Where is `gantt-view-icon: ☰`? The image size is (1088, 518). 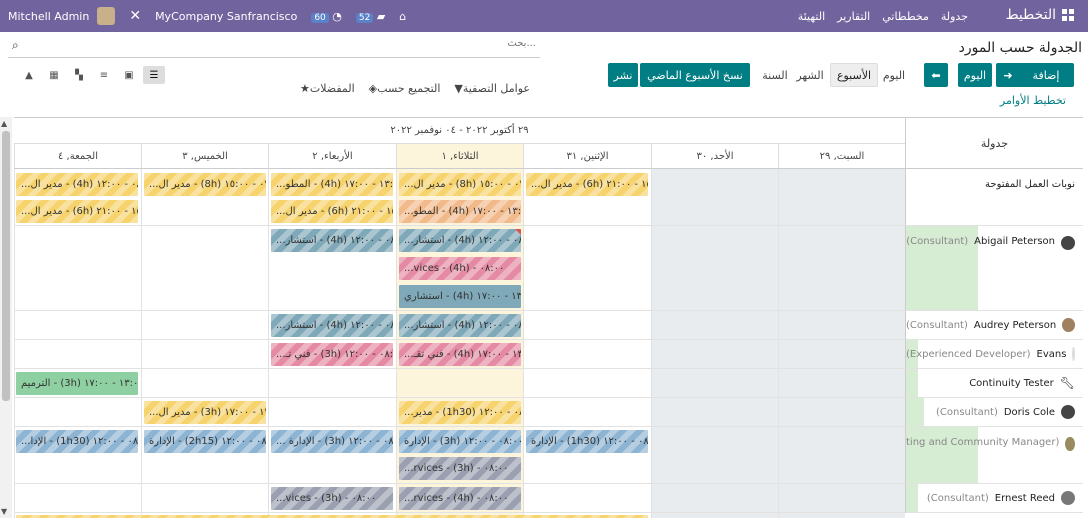 gantt-view-icon: ☰ is located at coordinates (154, 75).